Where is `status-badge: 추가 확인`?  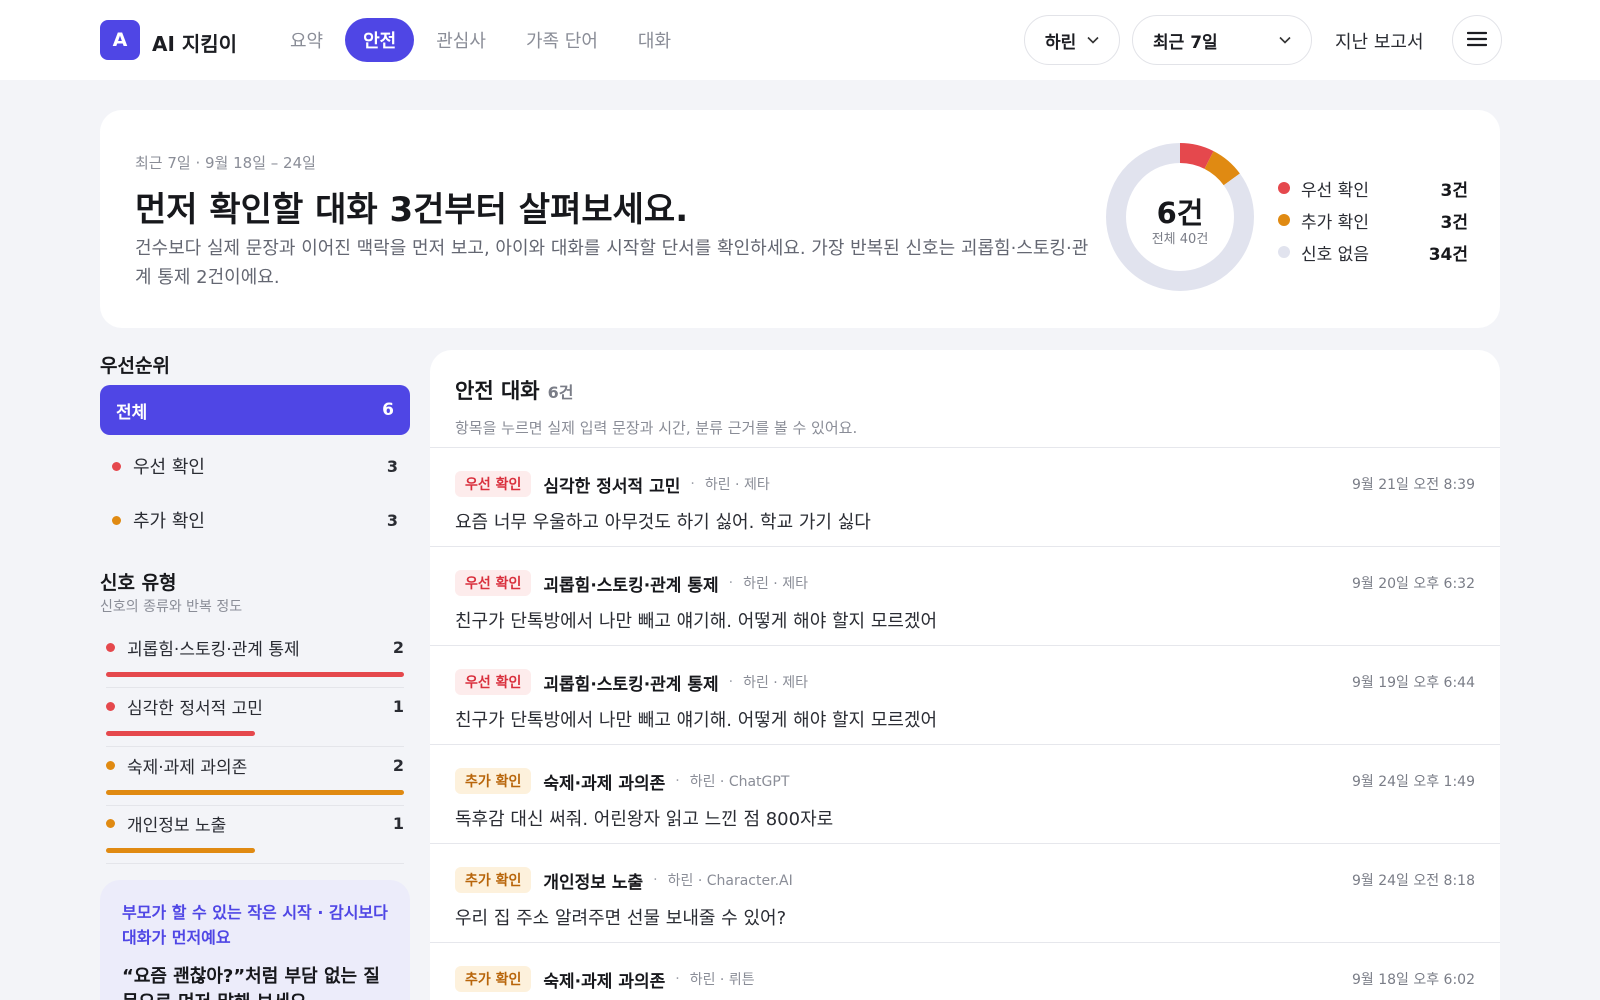 status-badge: 추가 확인 is located at coordinates (493, 979).